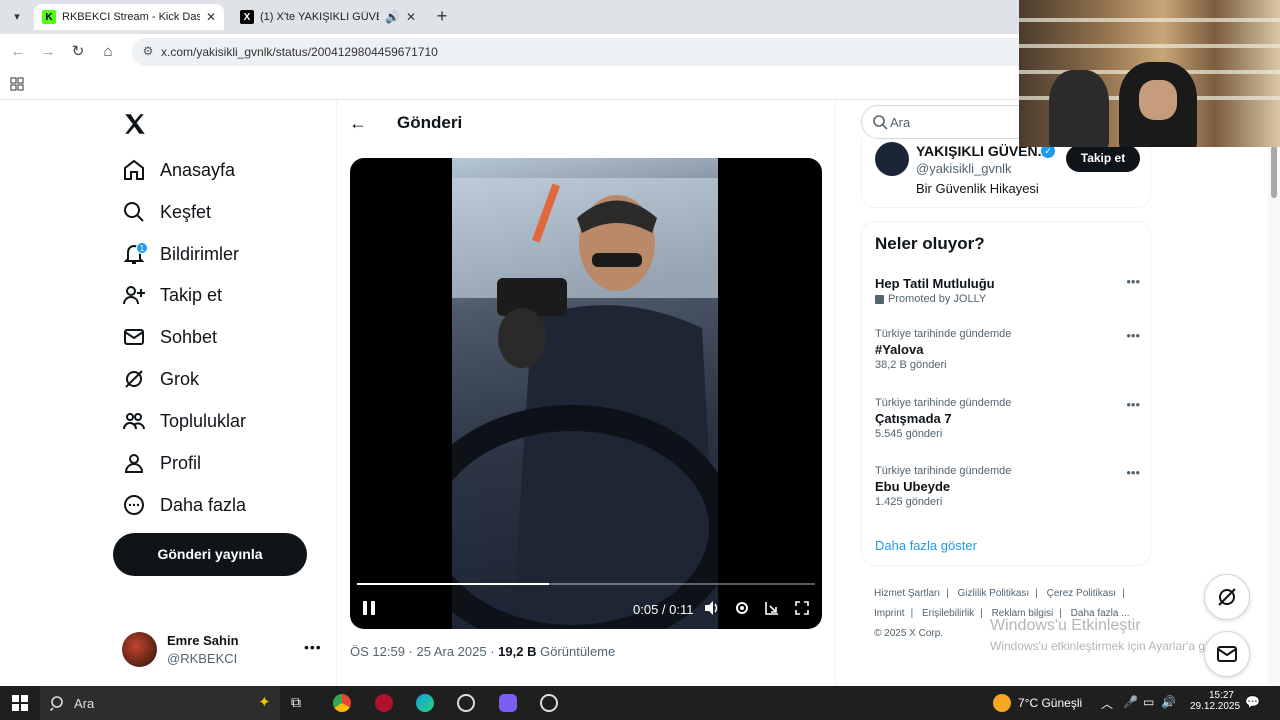 The width and height of the screenshot is (1280, 720). I want to click on new-tab-icon: +, so click(442, 17).